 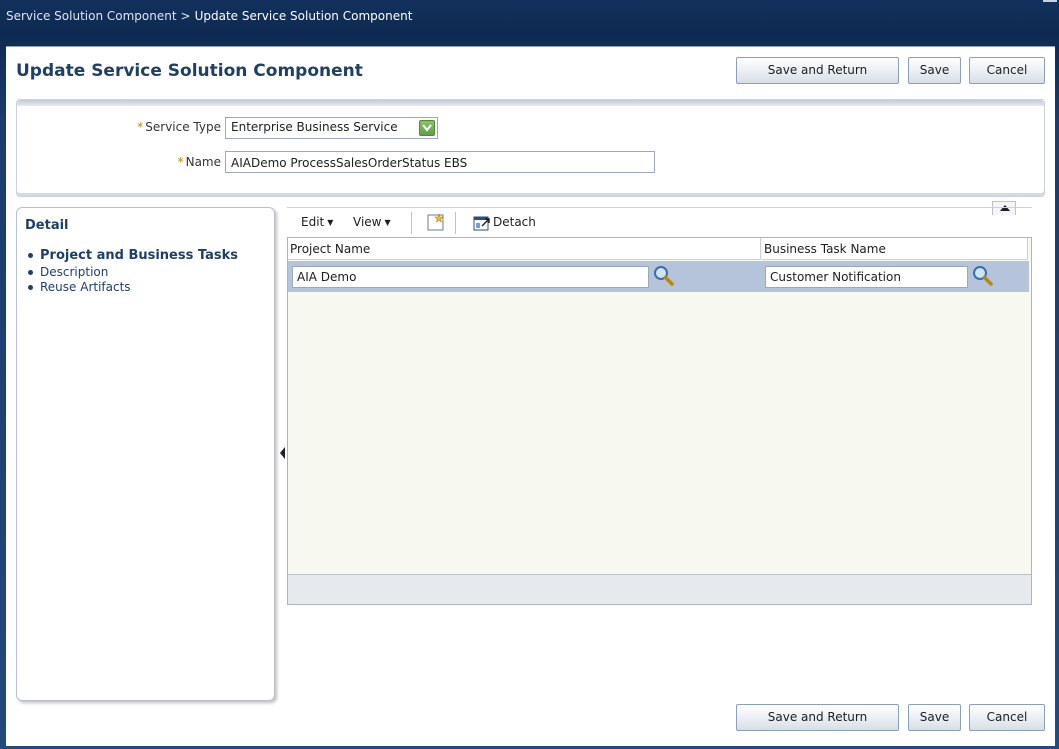 What do you see at coordinates (659, 589) in the screenshot?
I see `table-footer` at bounding box center [659, 589].